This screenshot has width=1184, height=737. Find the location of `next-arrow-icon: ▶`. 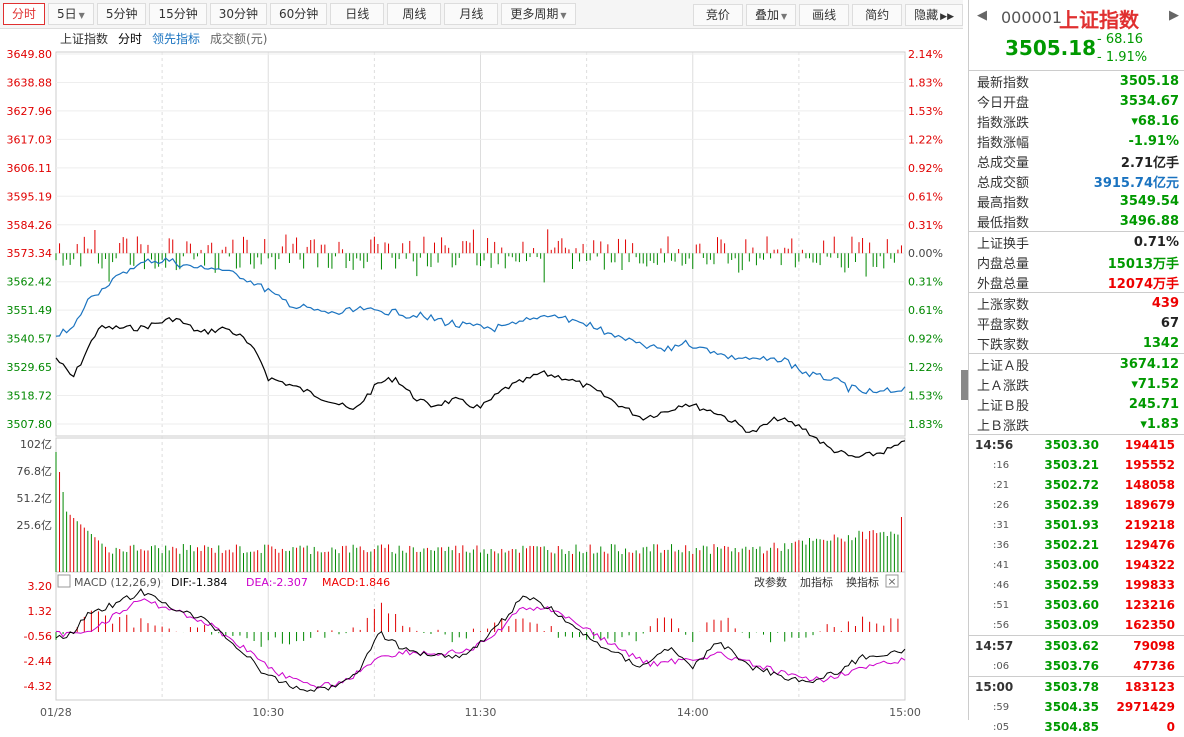

next-arrow-icon: ▶ is located at coordinates (1174, 15).